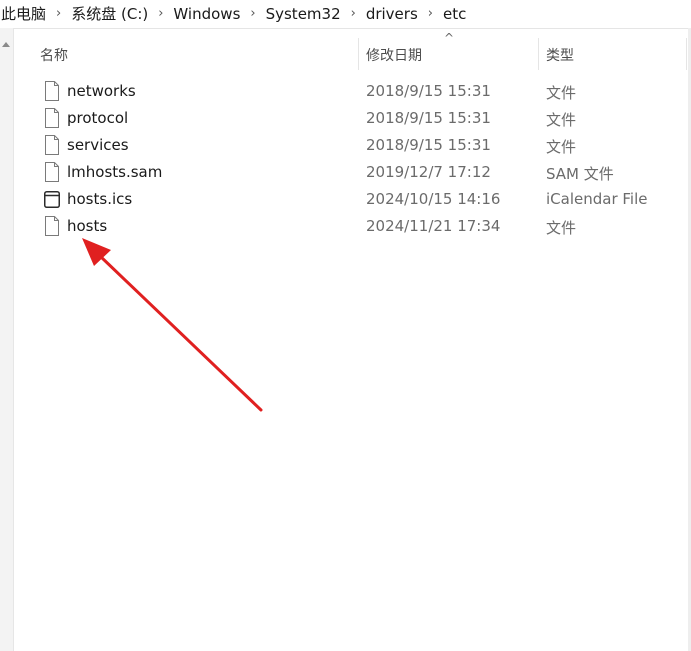 The height and width of the screenshot is (651, 691). What do you see at coordinates (52, 199) in the screenshot?
I see `calendar-file-icon` at bounding box center [52, 199].